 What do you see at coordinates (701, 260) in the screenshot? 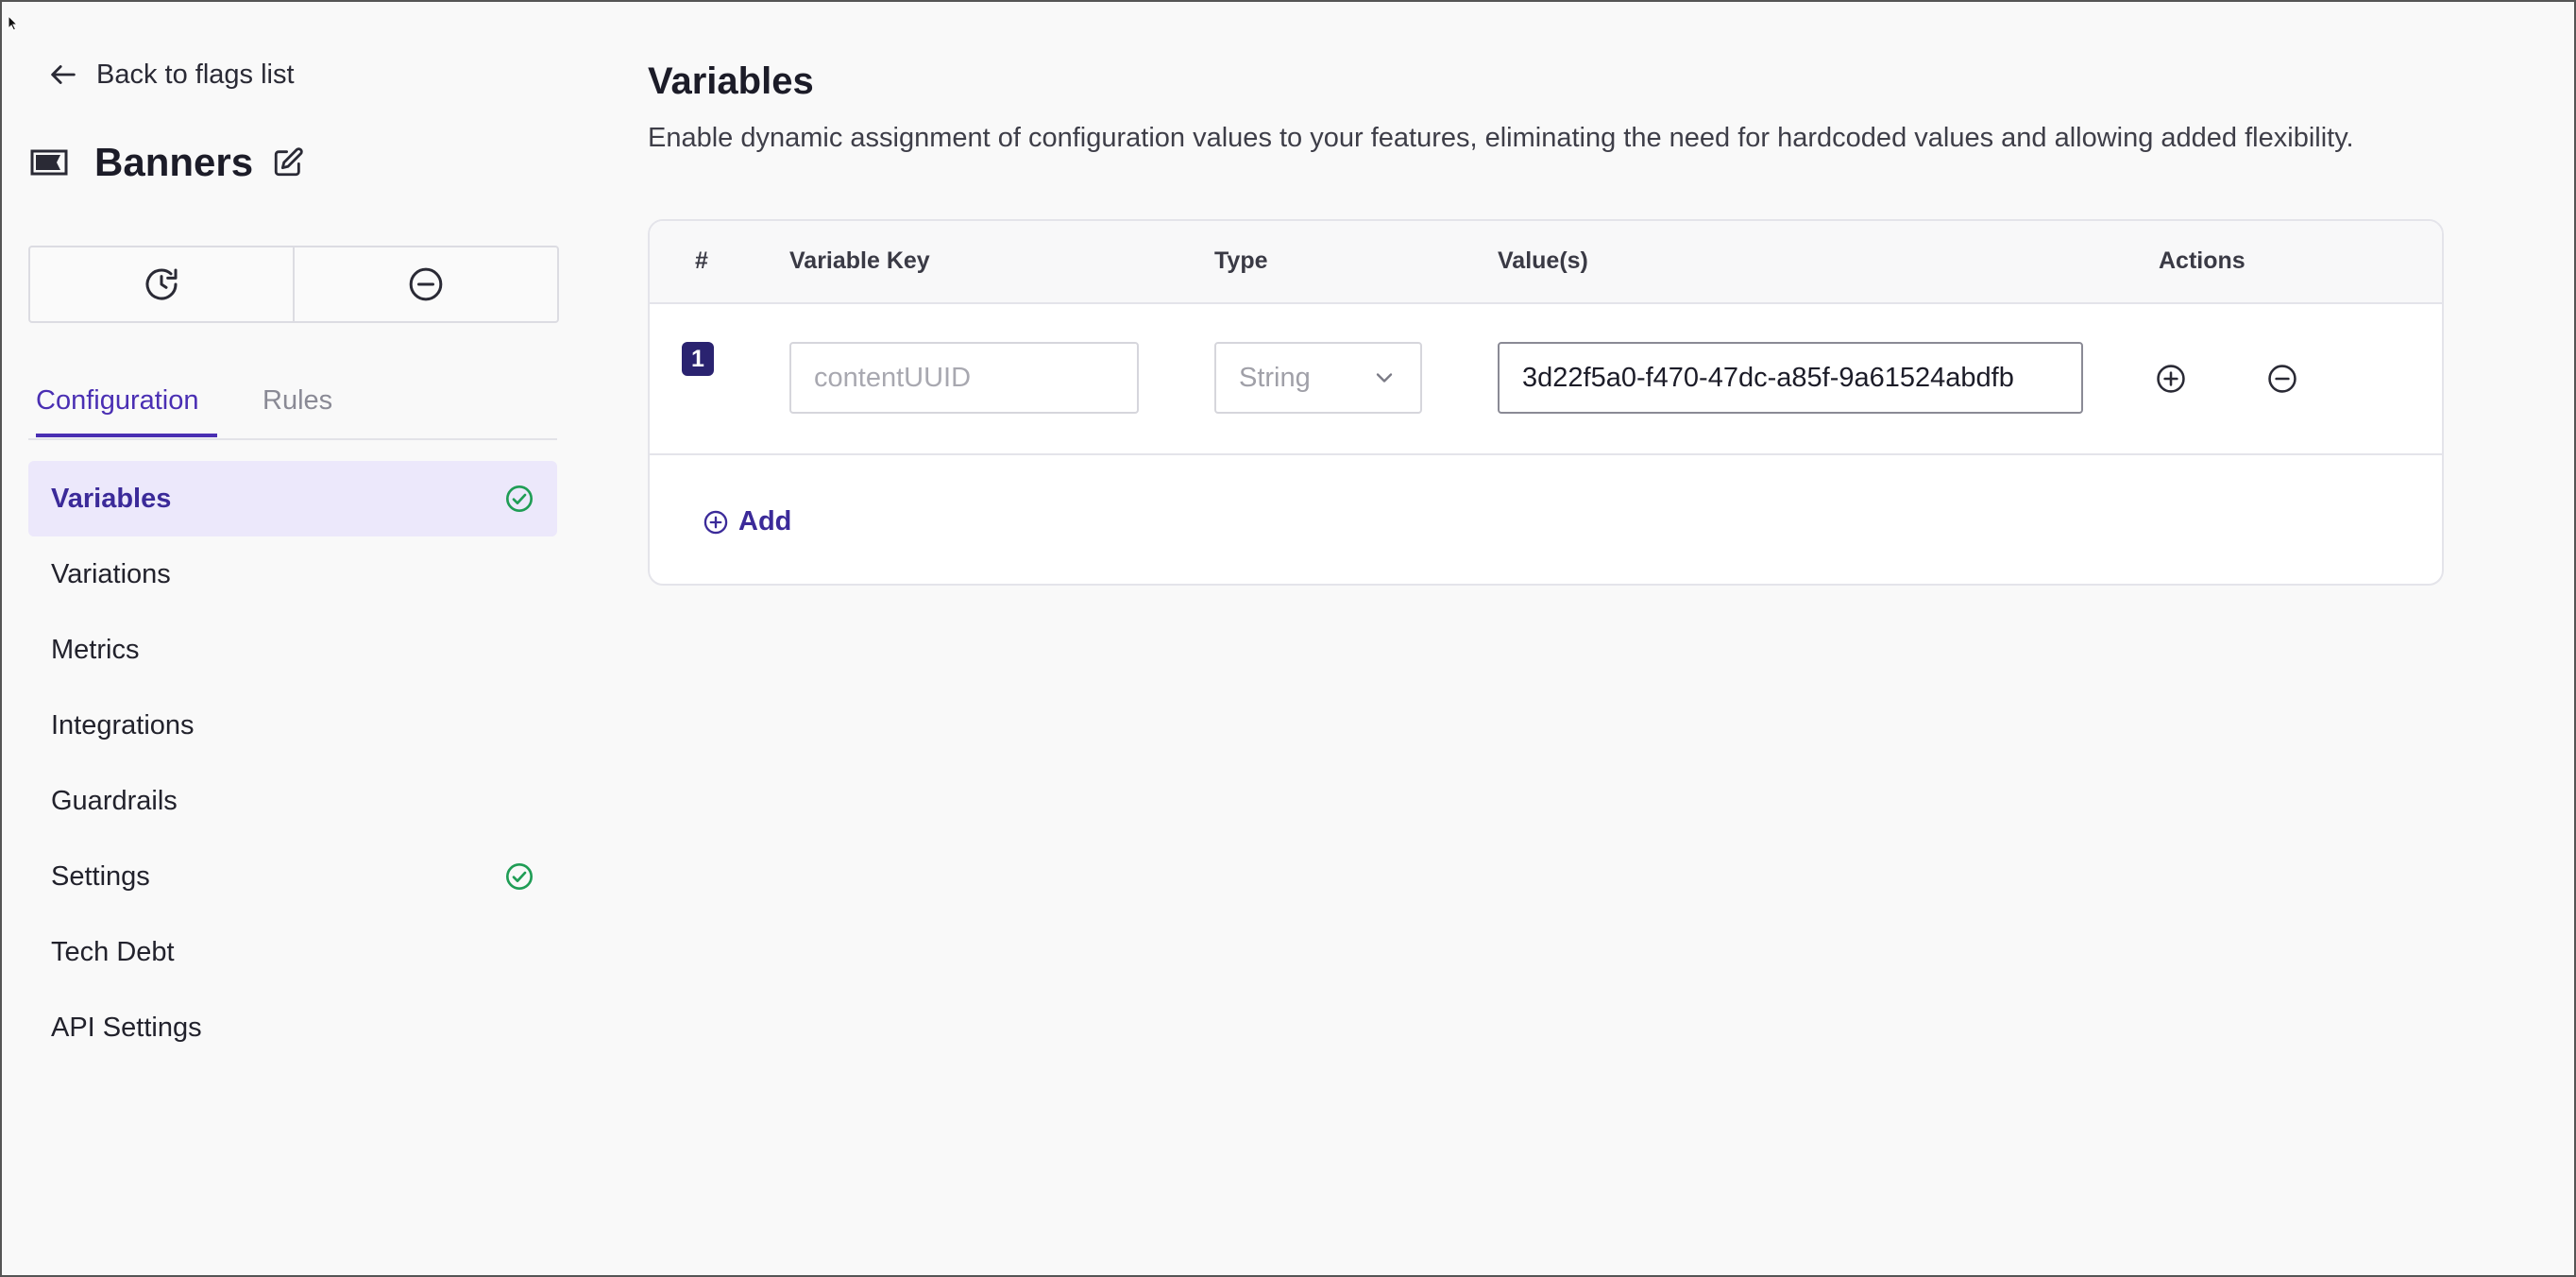
I see `column-header-number: #` at bounding box center [701, 260].